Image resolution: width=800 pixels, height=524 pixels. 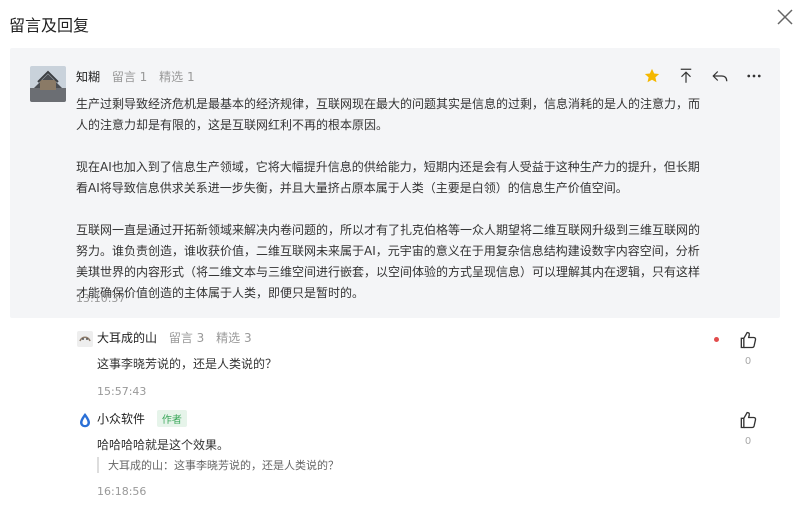 What do you see at coordinates (234, 338) in the screenshot?
I see `featured-count: 精选 3` at bounding box center [234, 338].